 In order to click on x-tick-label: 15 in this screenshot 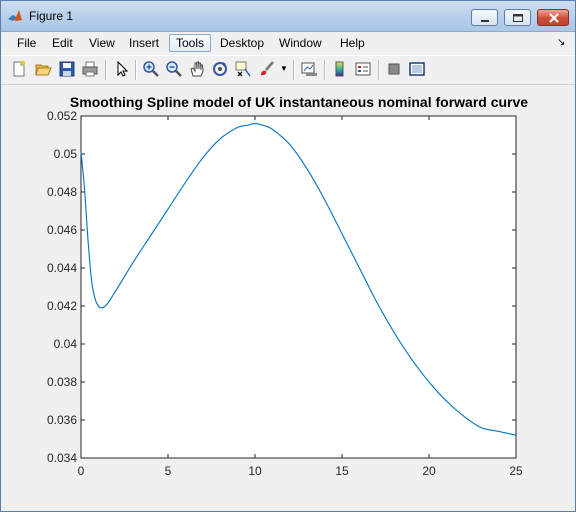, I will do `click(342, 471)`.